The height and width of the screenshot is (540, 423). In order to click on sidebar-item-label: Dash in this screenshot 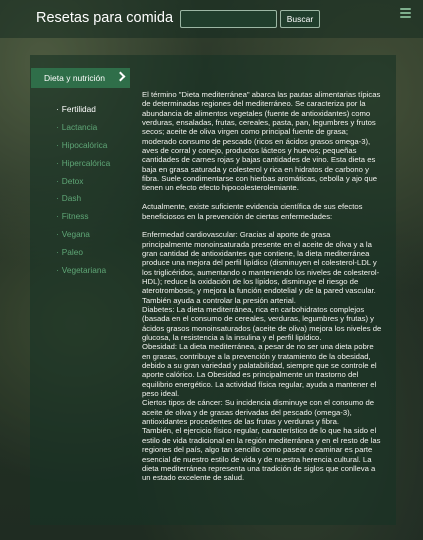, I will do `click(71, 198)`.